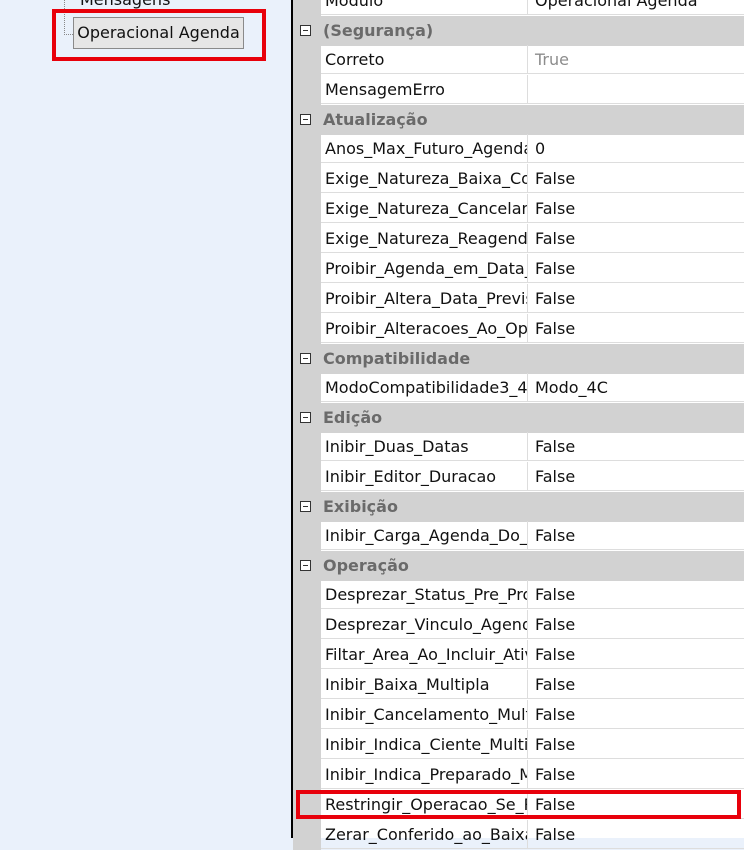 The width and height of the screenshot is (744, 850). Describe the element at coordinates (424, 89) in the screenshot. I see `property-name: MensagemErro` at that location.